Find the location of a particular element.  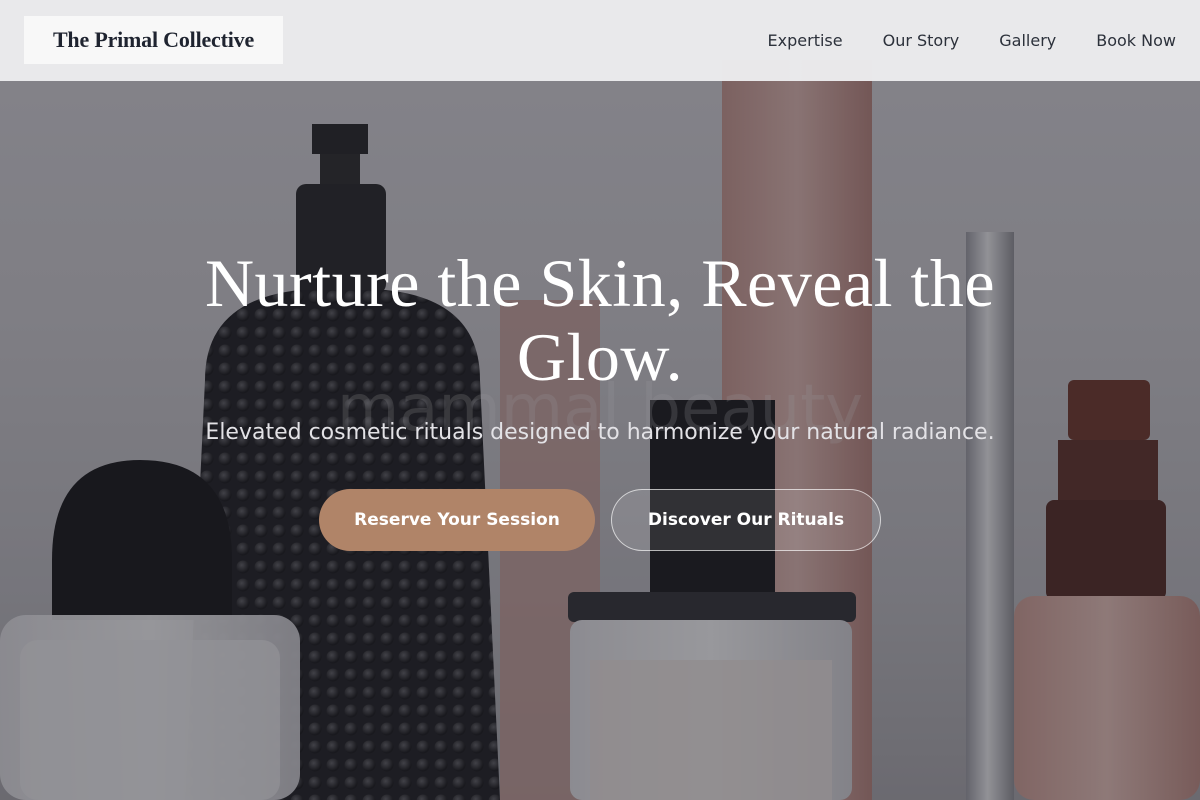

nav-link-our-story: Our Story is located at coordinates (921, 40).